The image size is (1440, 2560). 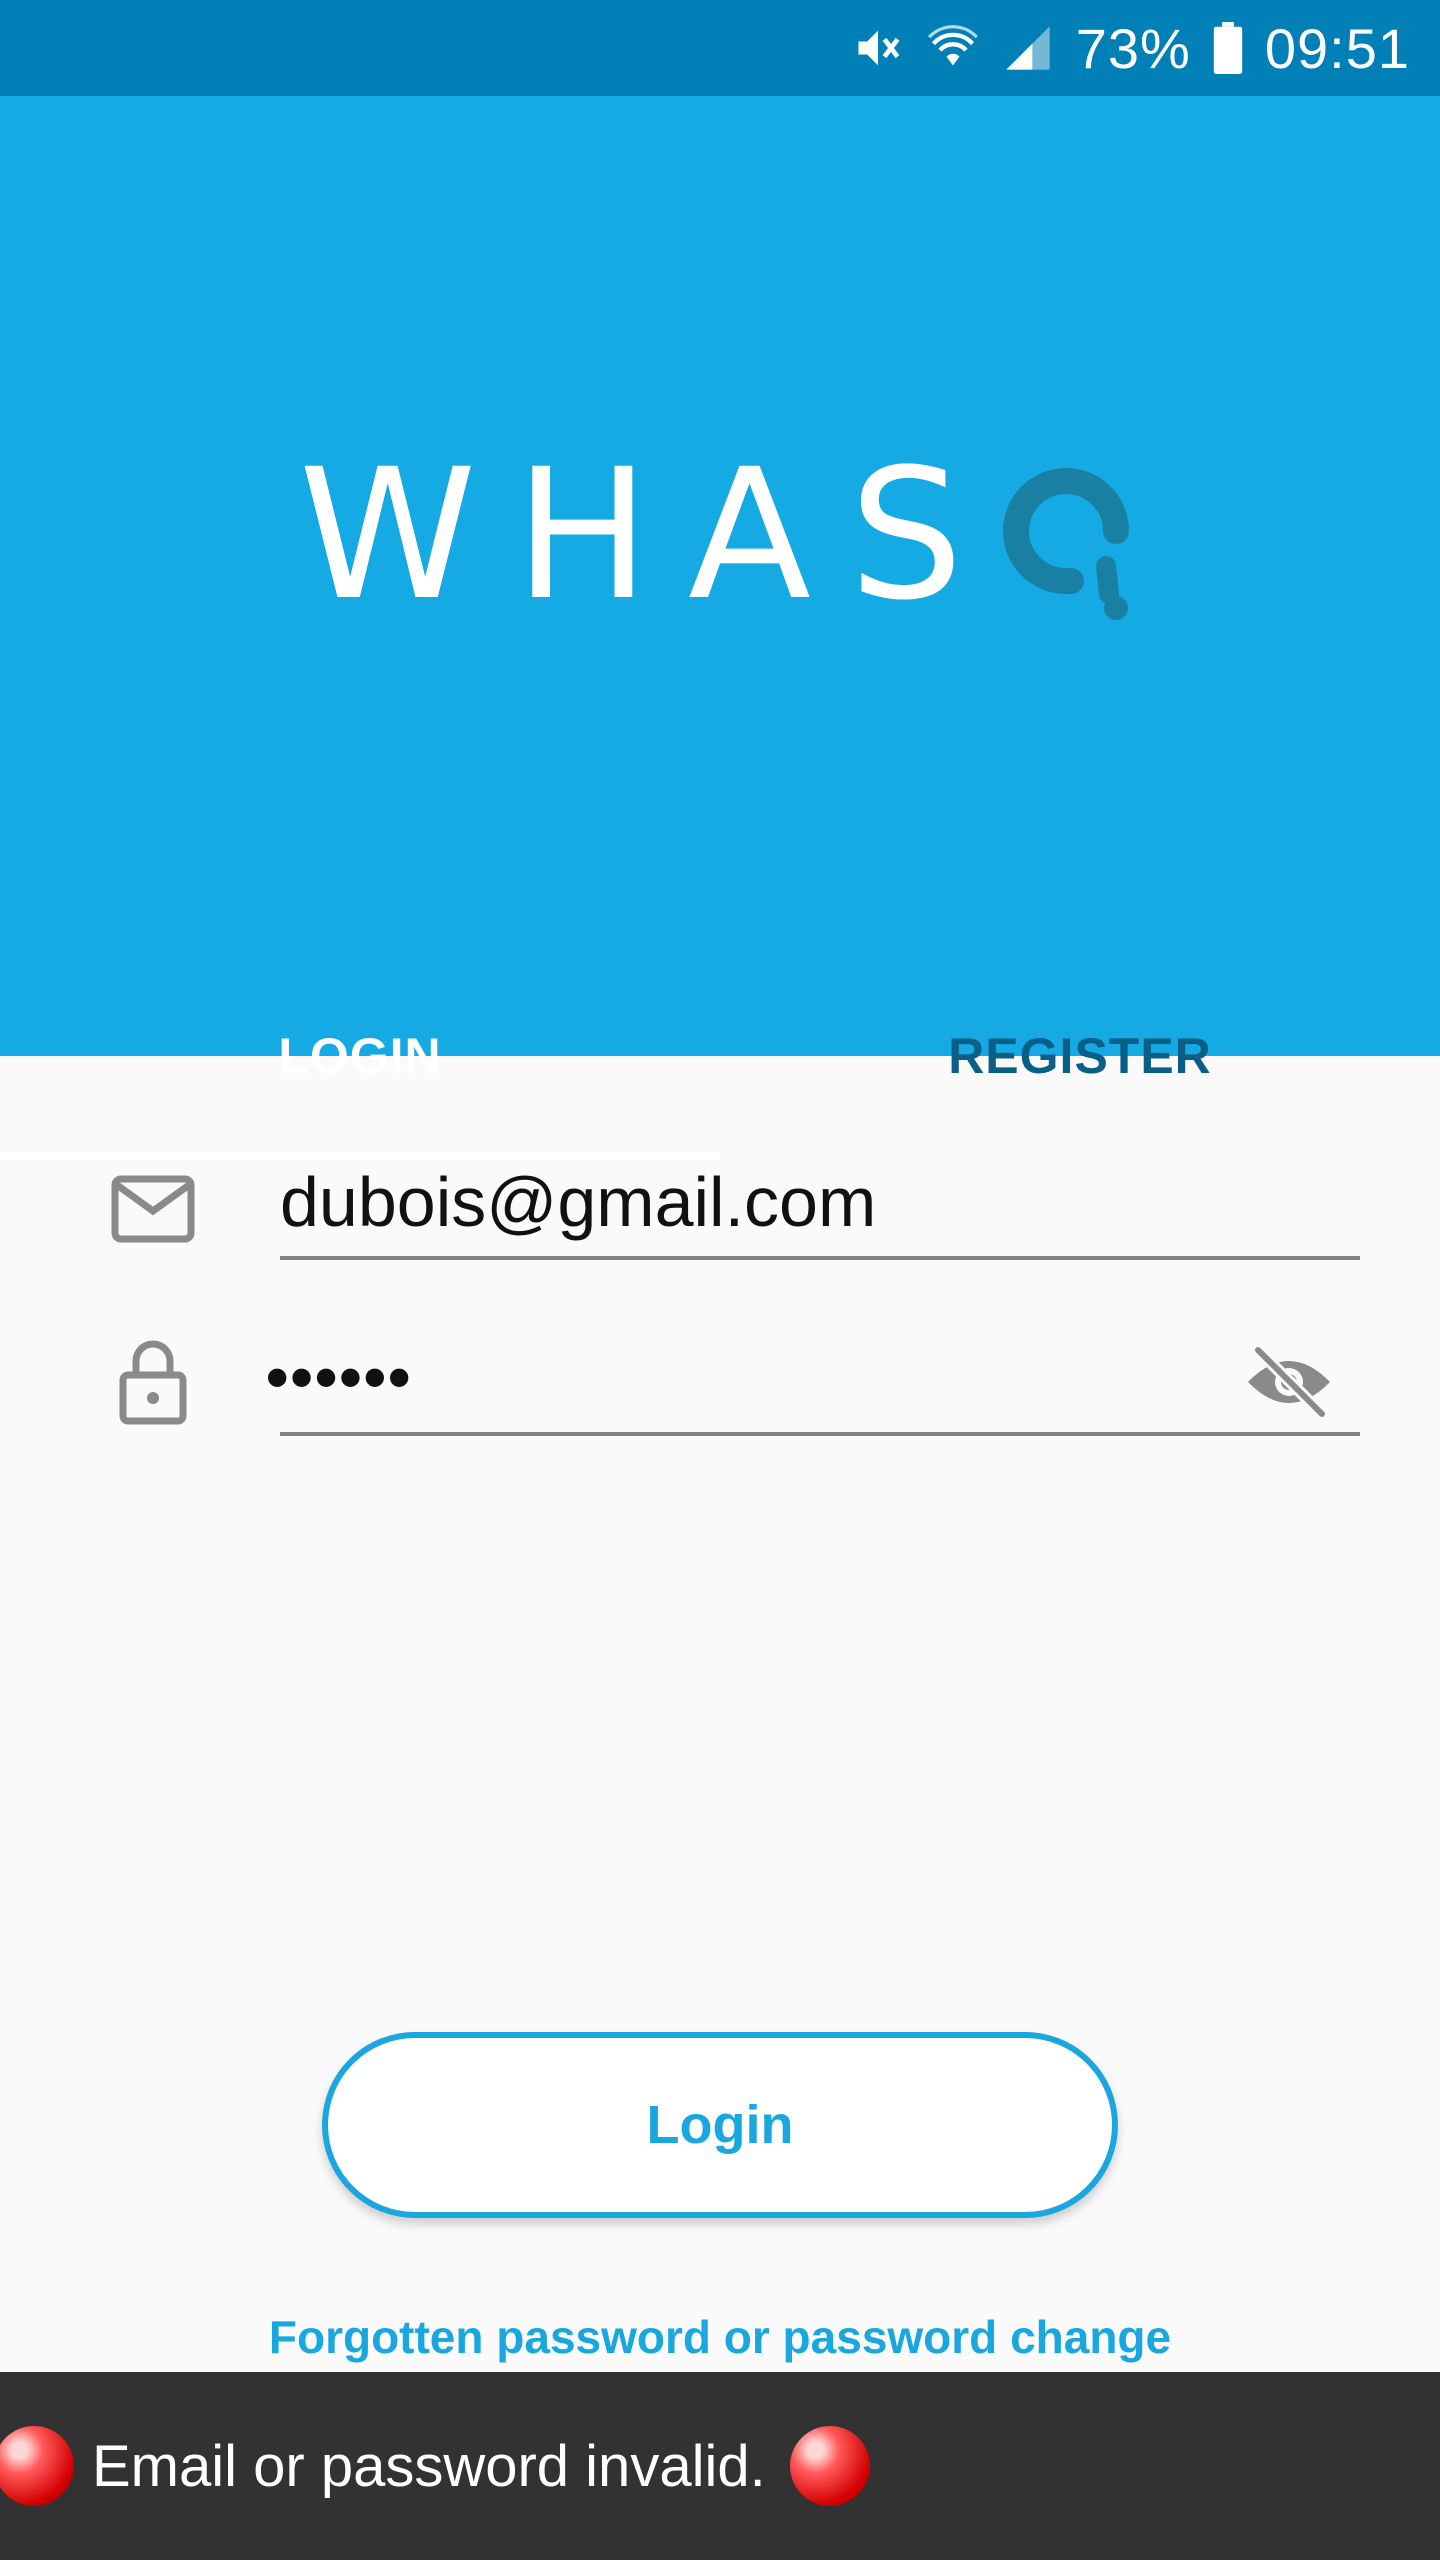 What do you see at coordinates (153, 1381) in the screenshot?
I see `lock-icon` at bounding box center [153, 1381].